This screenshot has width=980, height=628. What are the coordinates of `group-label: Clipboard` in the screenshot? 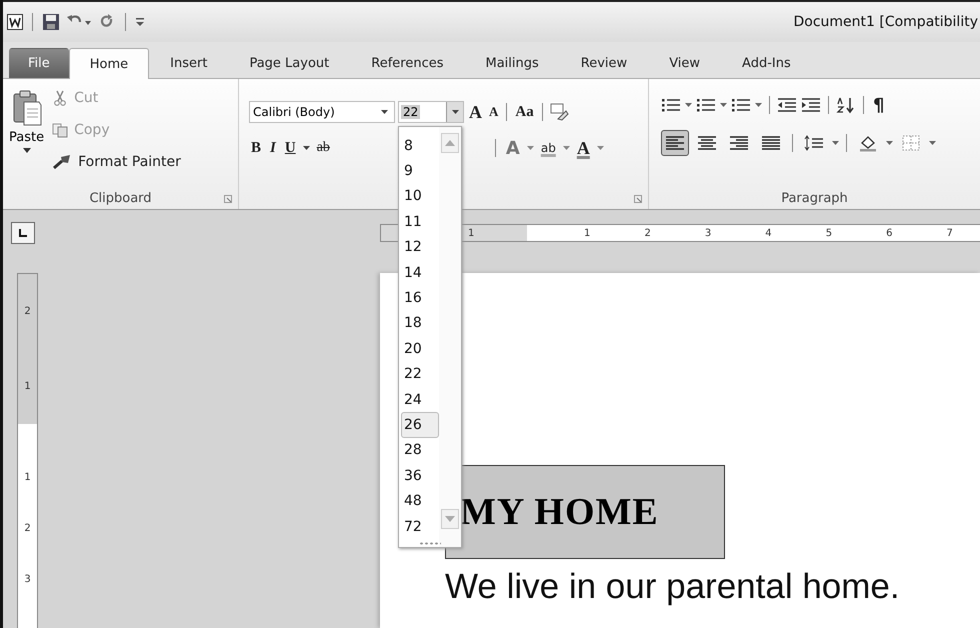 It's located at (120, 198).